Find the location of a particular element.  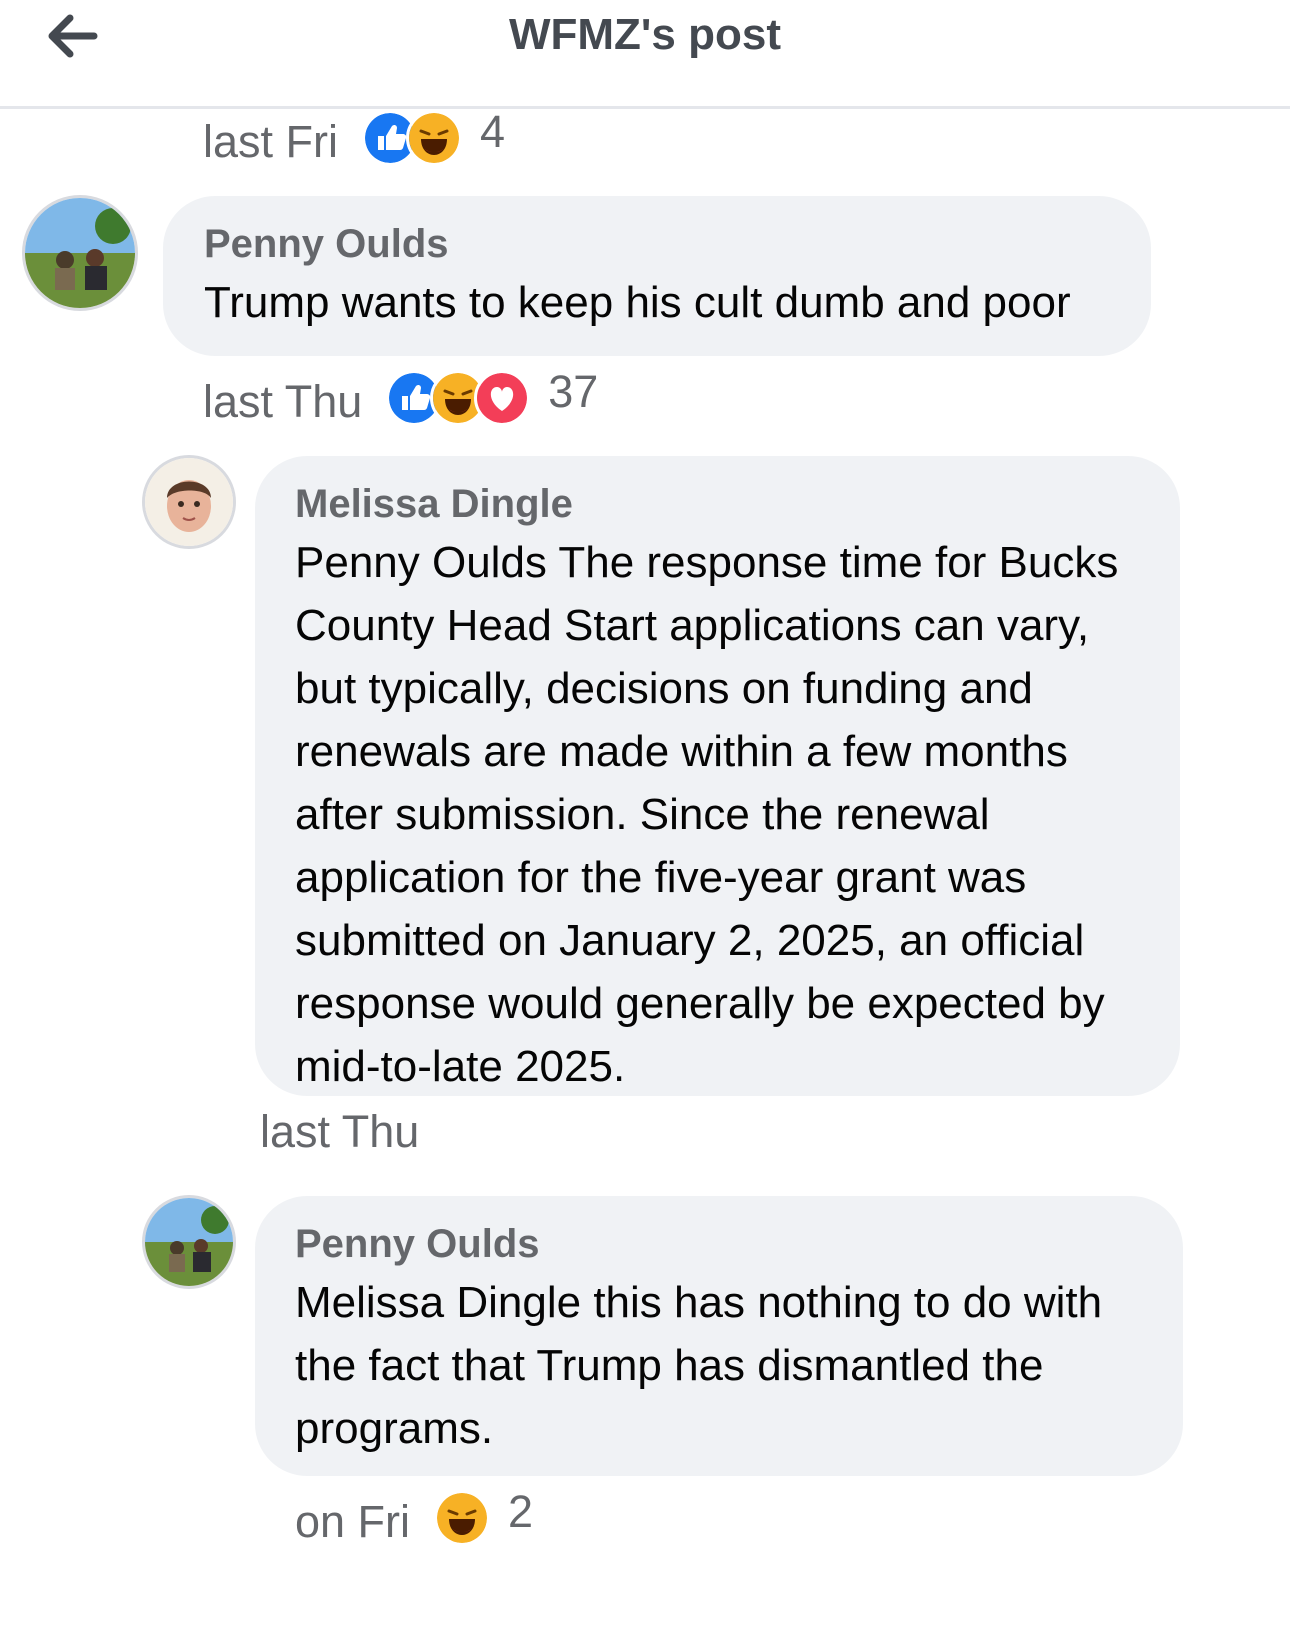

comment-meta: last Thu 37 is located at coordinates (400, 398).